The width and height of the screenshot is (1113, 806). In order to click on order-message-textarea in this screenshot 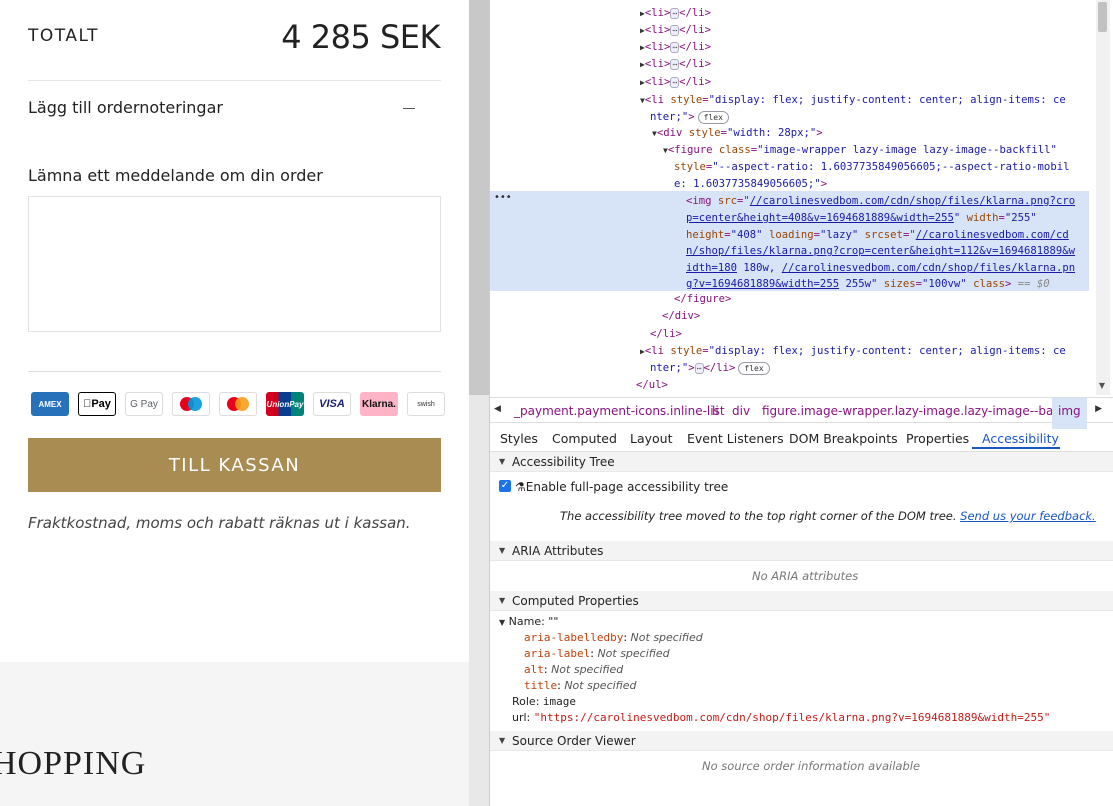, I will do `click(234, 264)`.